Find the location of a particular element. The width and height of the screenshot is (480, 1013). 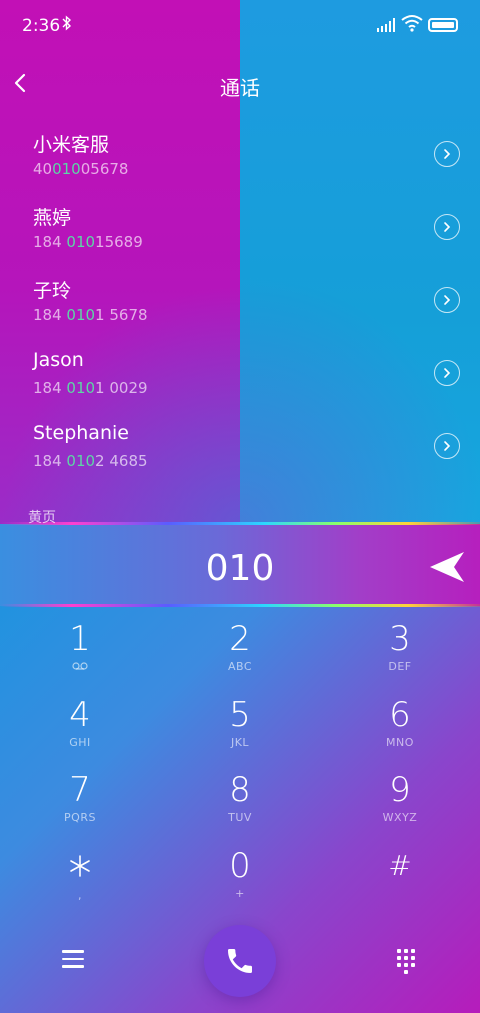

call-button is located at coordinates (240, 961).